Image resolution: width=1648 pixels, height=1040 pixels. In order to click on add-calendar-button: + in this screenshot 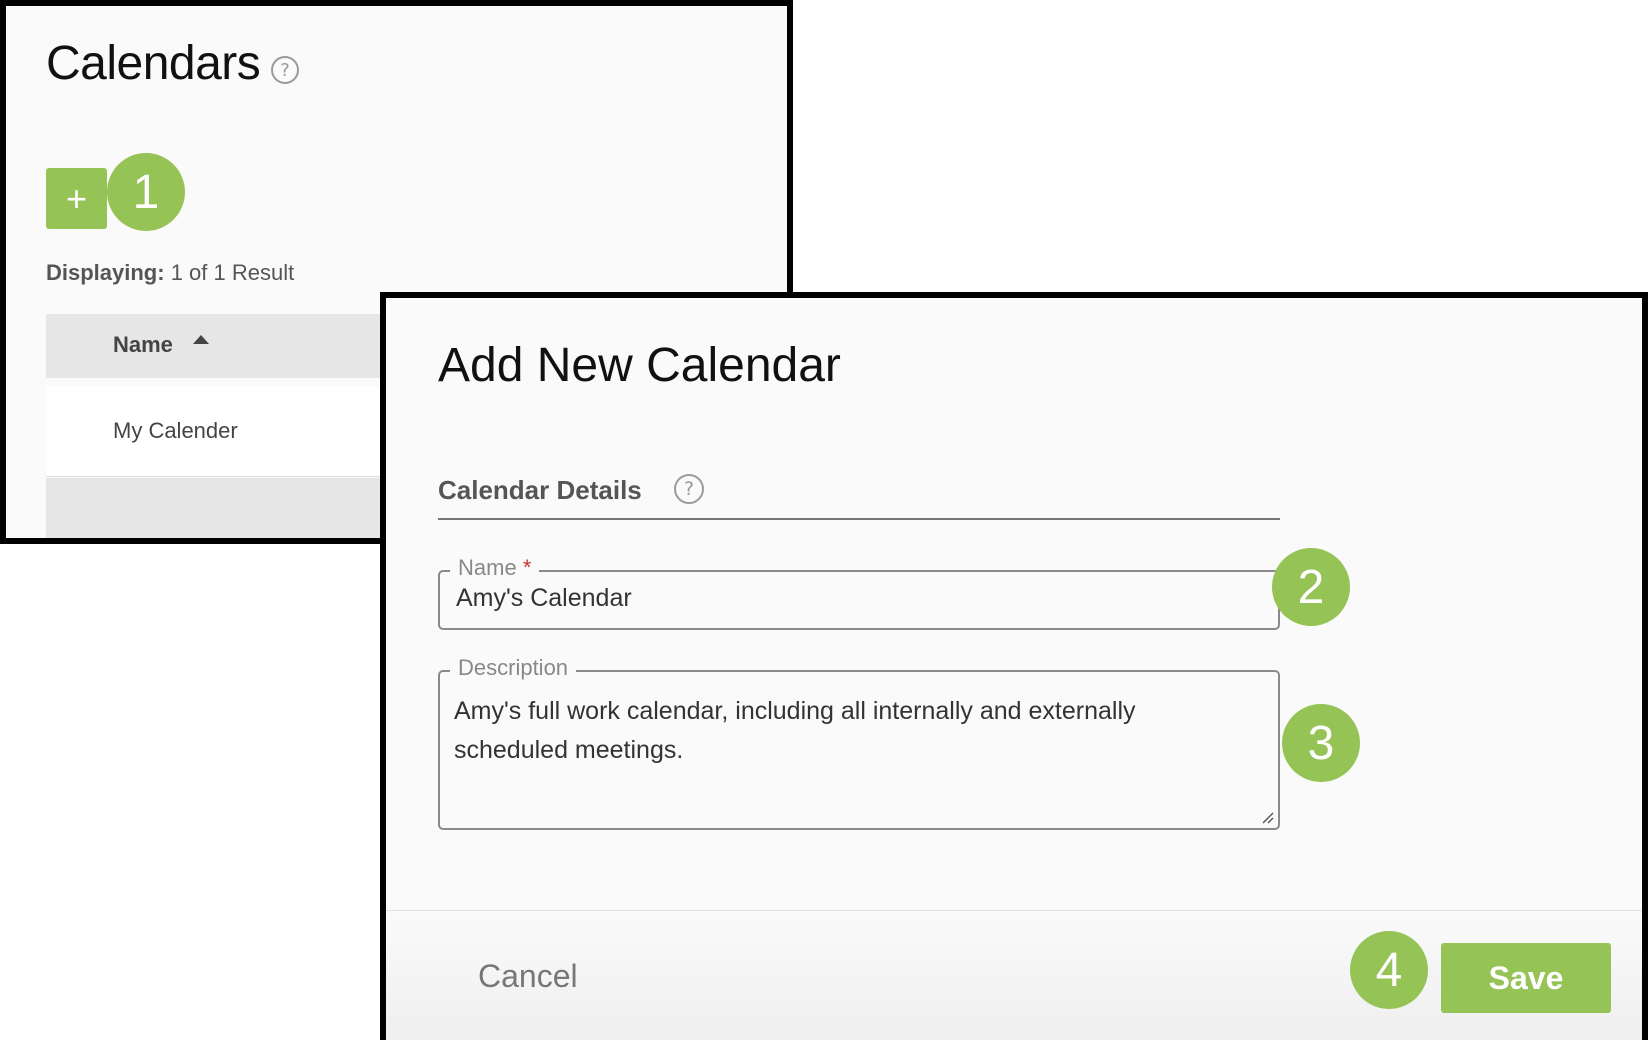, I will do `click(76, 198)`.